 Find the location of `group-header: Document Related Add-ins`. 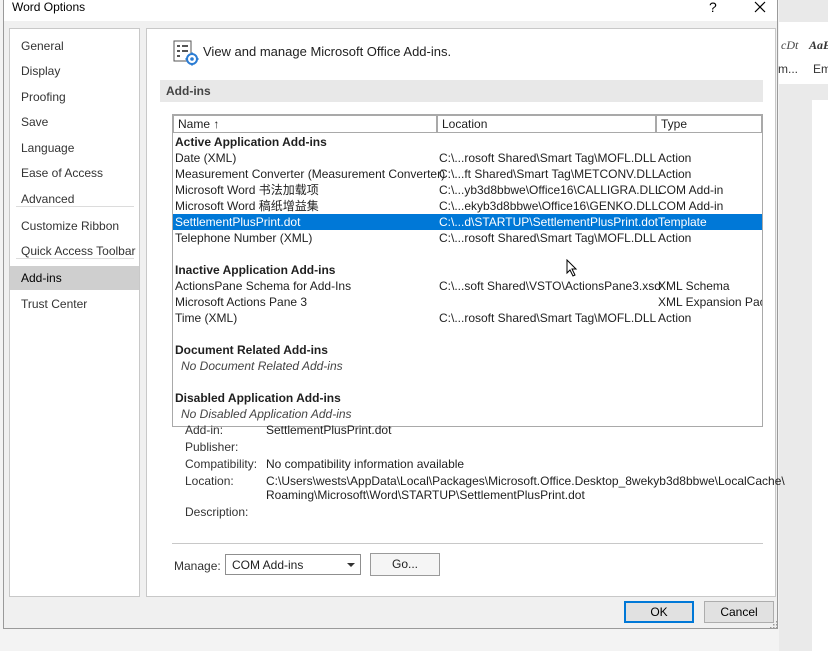

group-header: Document Related Add-ins is located at coordinates (251, 350).